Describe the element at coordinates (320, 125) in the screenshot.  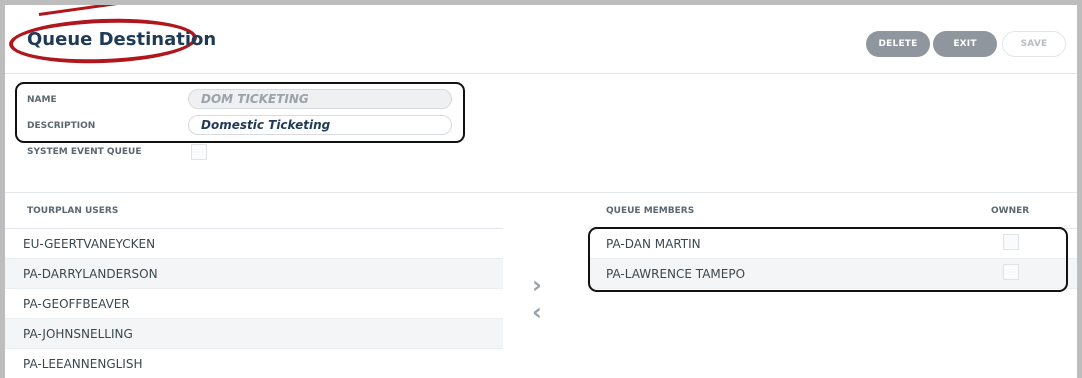
I see `description-field: Domestic Ticketing` at that location.